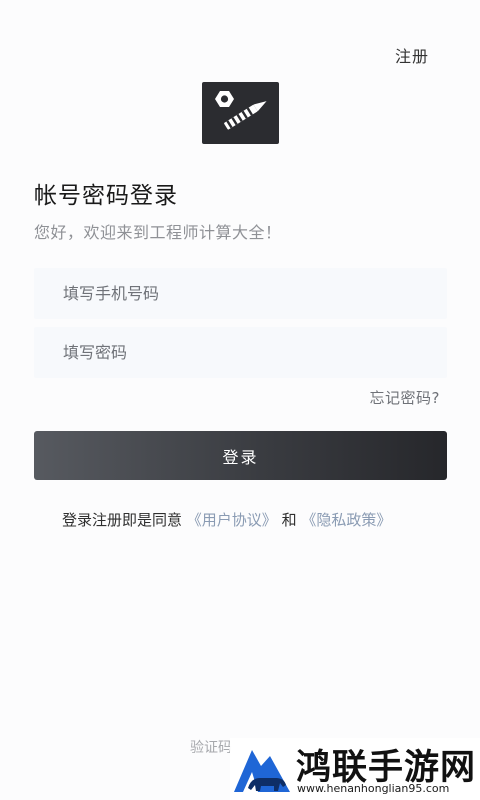 This screenshot has width=480, height=800. What do you see at coordinates (346, 520) in the screenshot?
I see `privacy-policy-link: 《隐私政策》` at bounding box center [346, 520].